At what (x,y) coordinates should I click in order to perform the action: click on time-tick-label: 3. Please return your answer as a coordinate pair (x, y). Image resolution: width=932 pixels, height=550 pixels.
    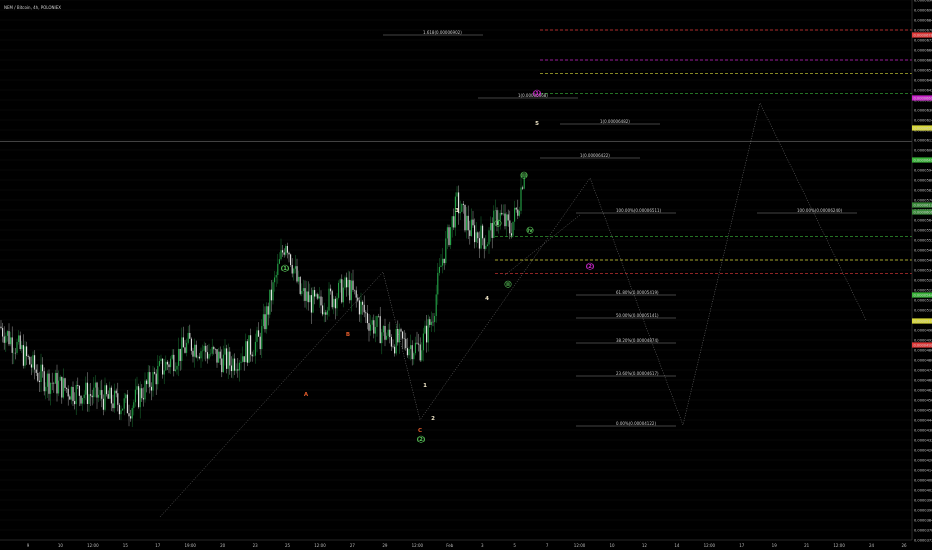
    Looking at the image, I should click on (482, 545).